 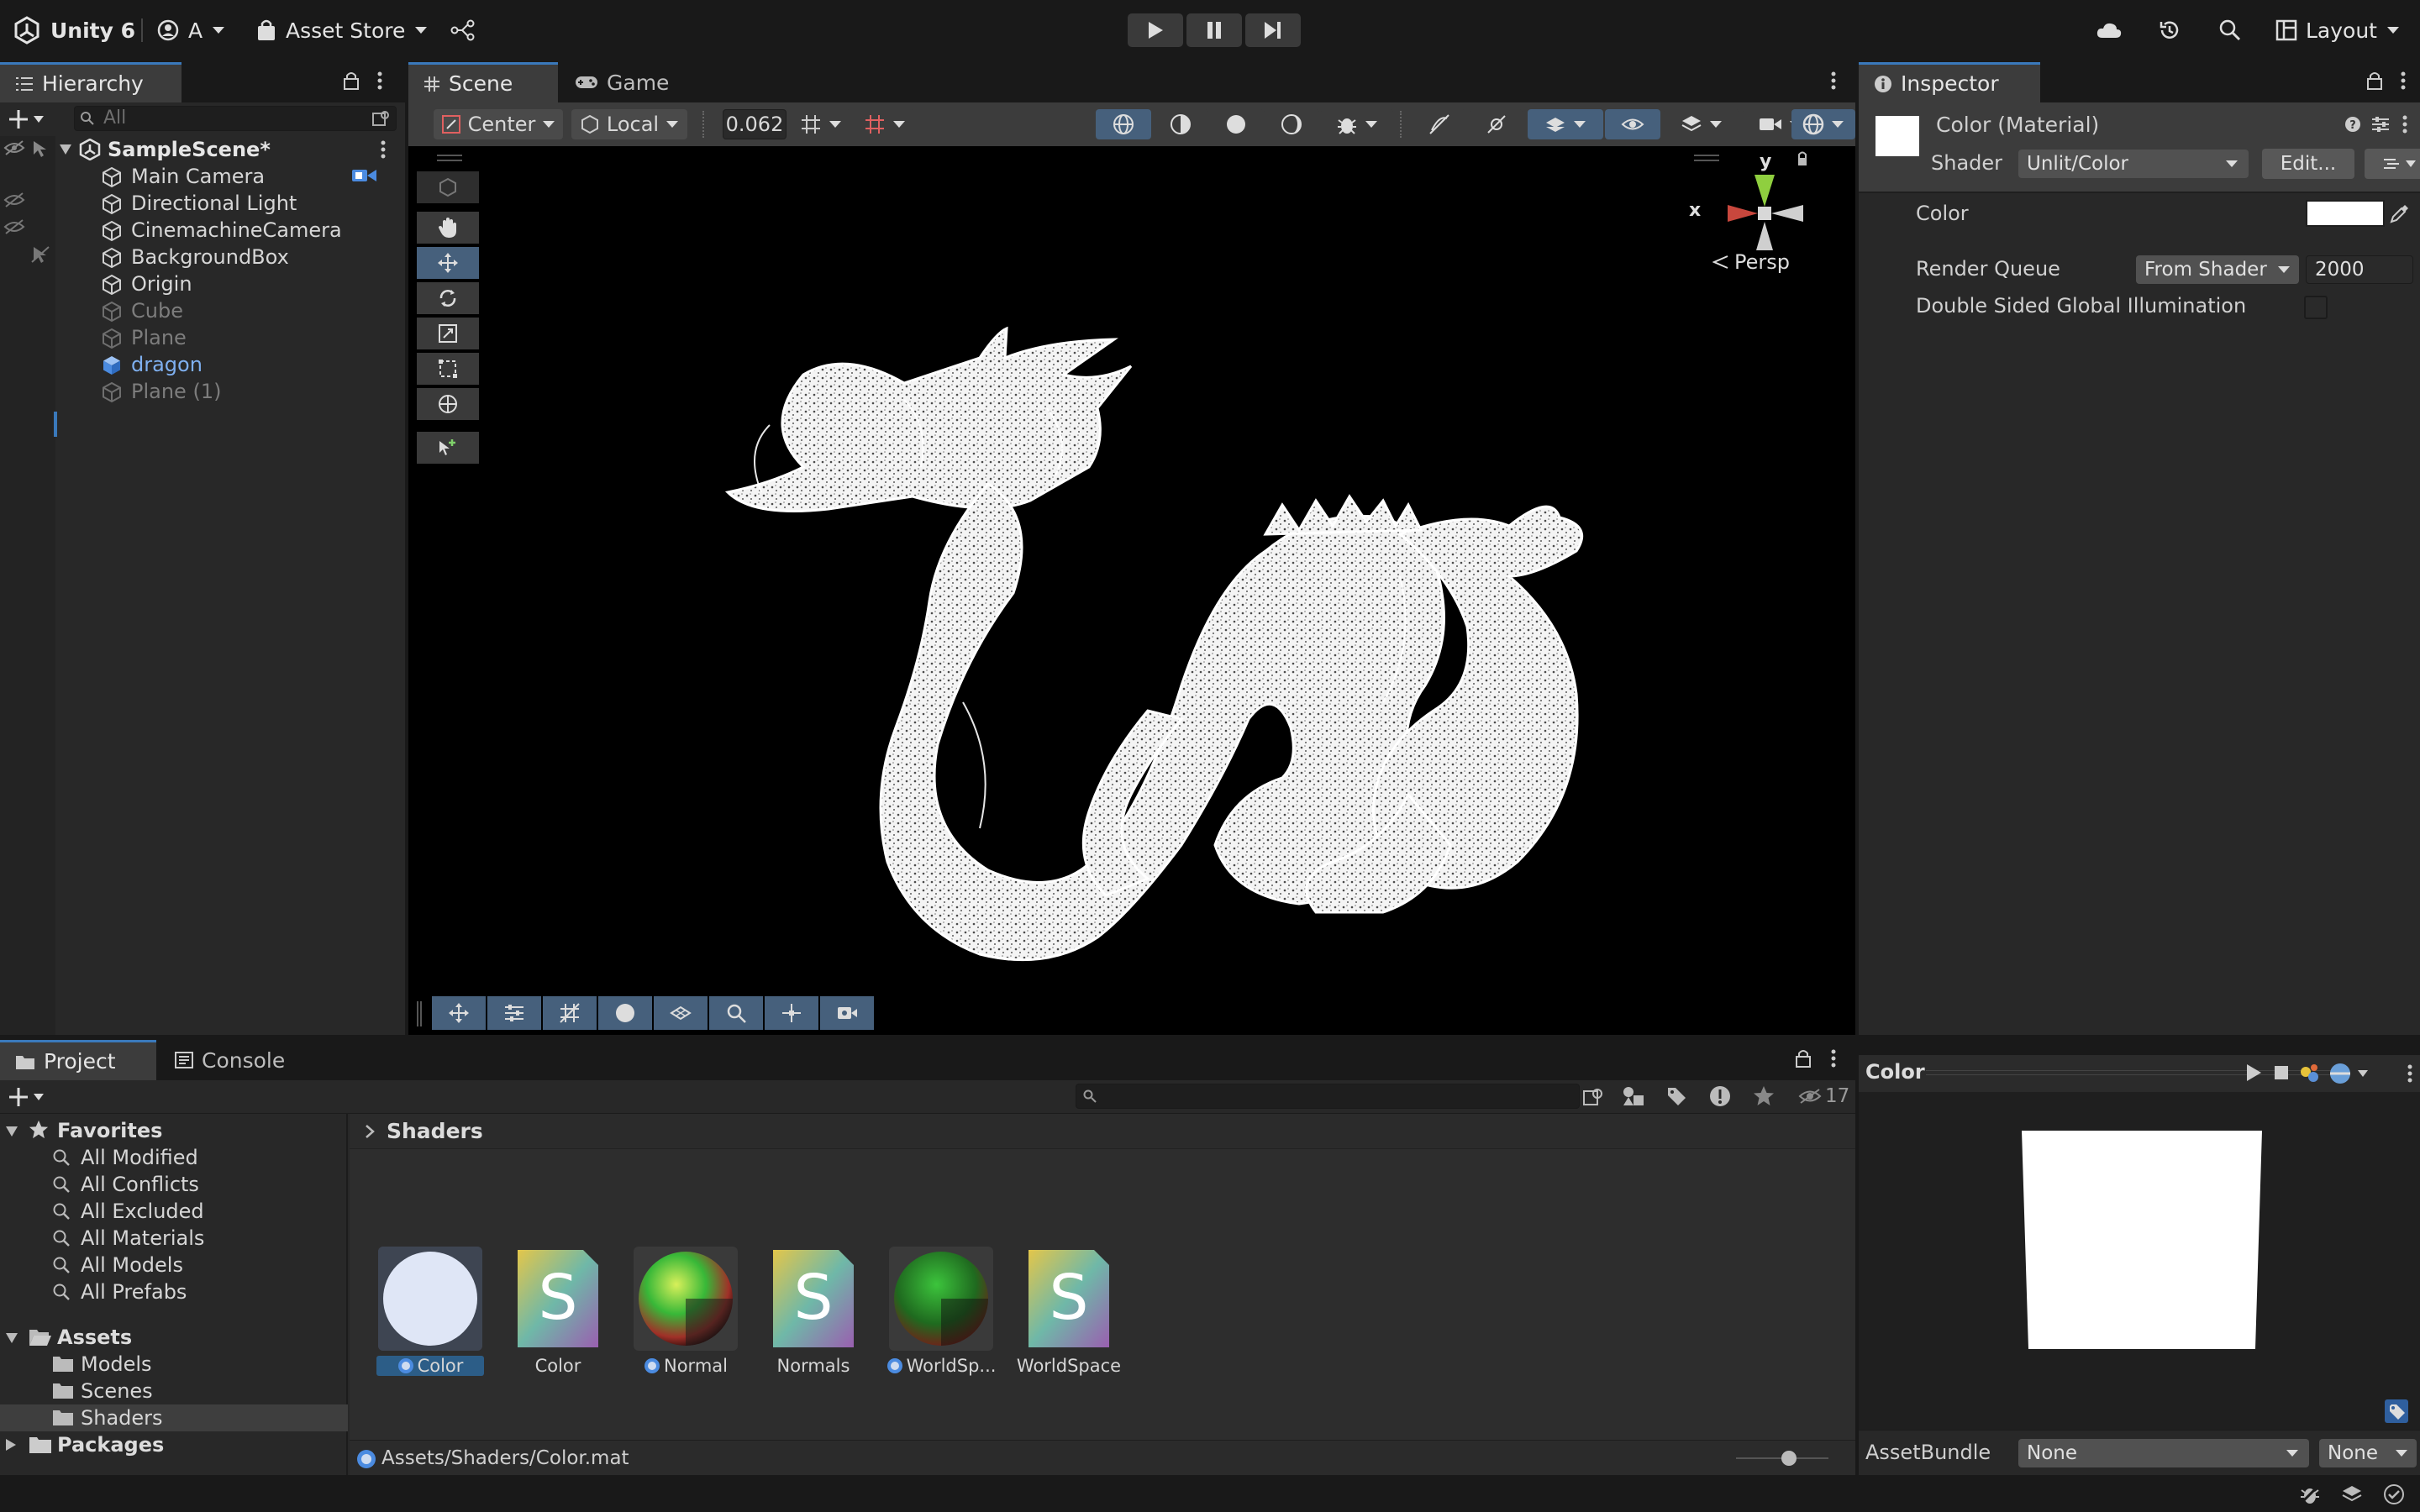 What do you see at coordinates (2394, 1494) in the screenshot?
I see `check-circle-icon` at bounding box center [2394, 1494].